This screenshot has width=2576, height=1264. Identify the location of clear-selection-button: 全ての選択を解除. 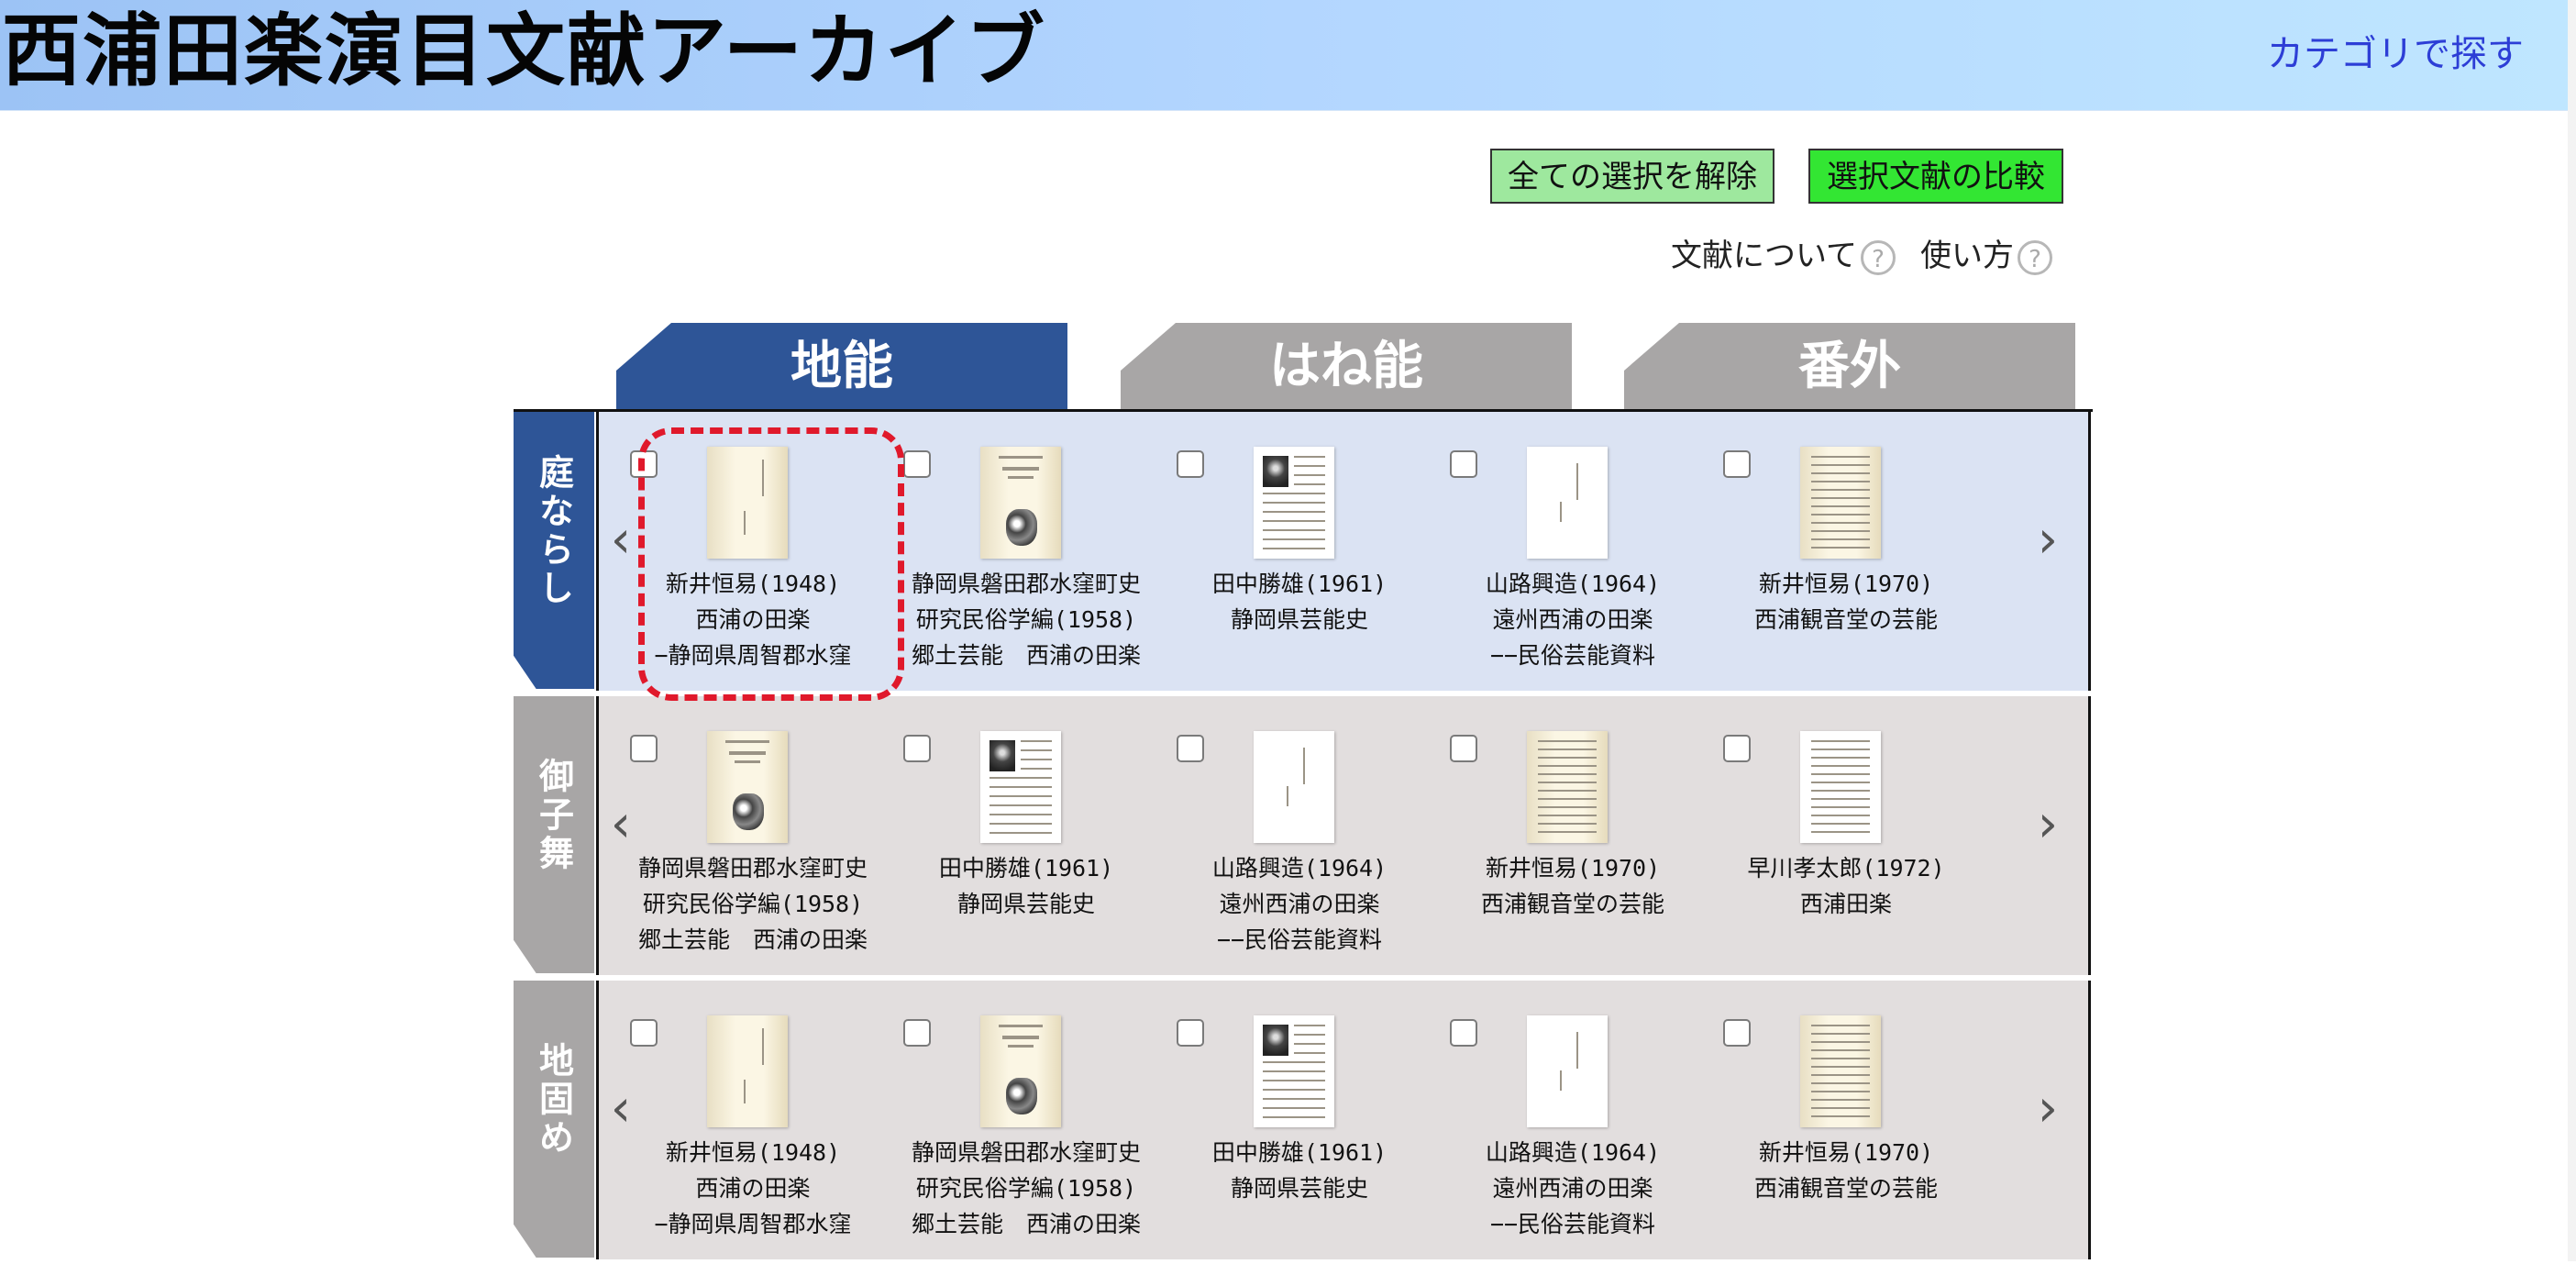
(1632, 176).